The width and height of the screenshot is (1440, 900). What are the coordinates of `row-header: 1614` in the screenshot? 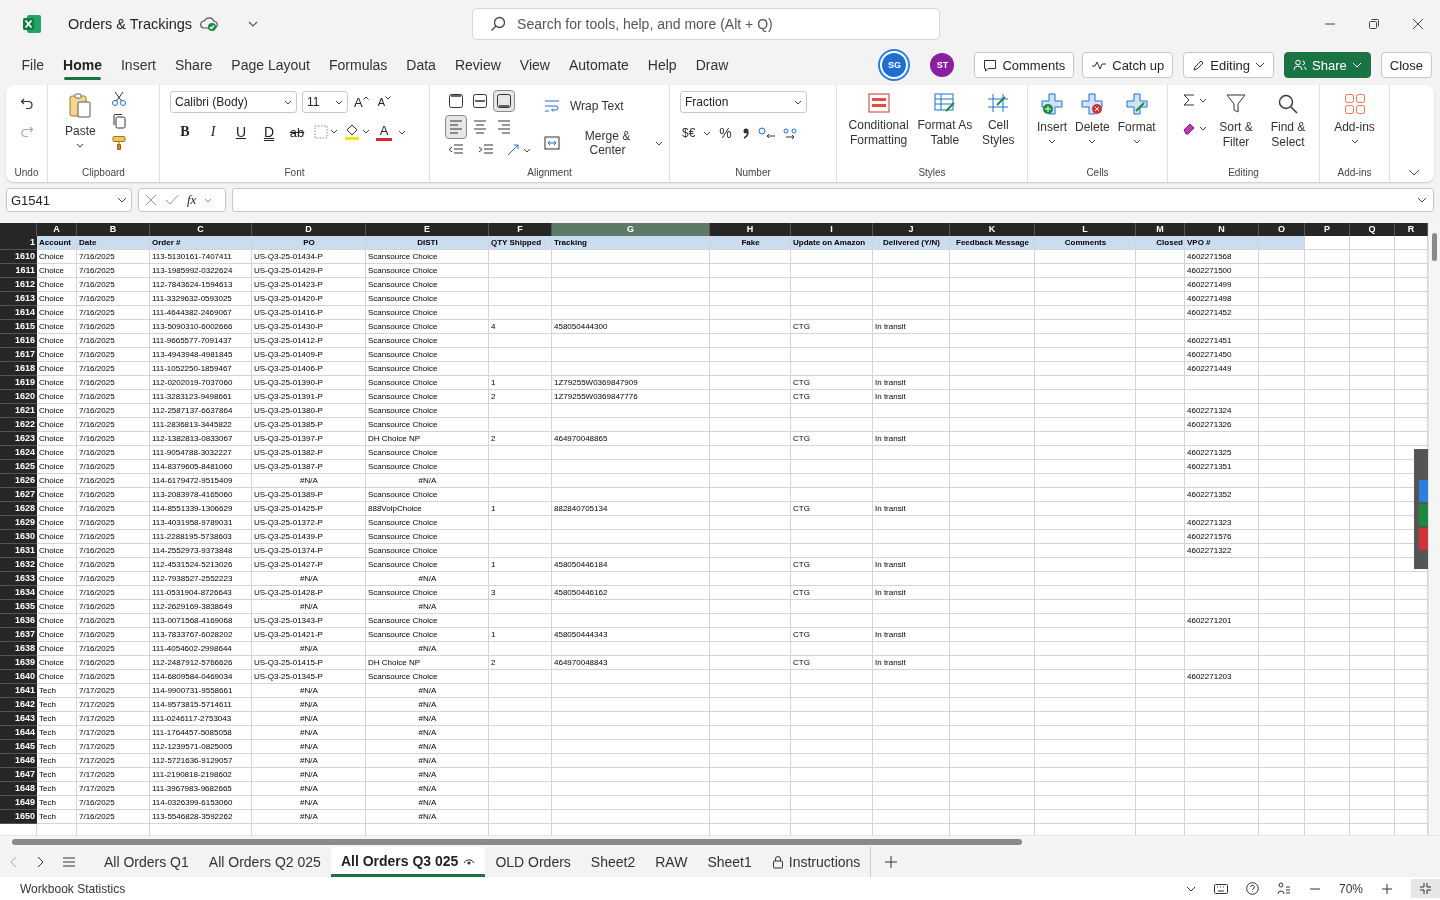 It's located at (18, 313).